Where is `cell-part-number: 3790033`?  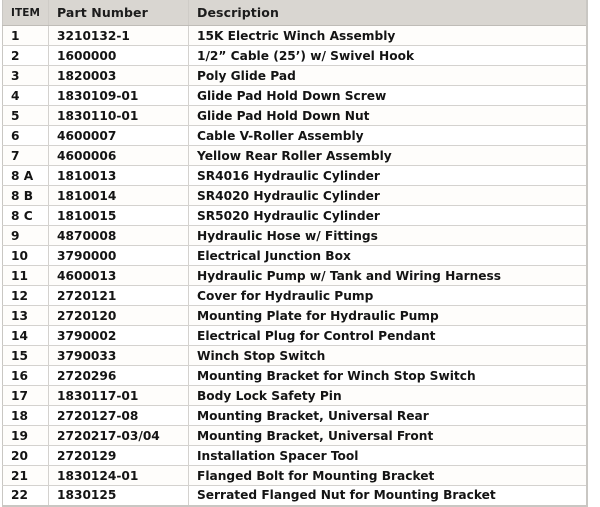 cell-part-number: 3790033 is located at coordinates (118, 355).